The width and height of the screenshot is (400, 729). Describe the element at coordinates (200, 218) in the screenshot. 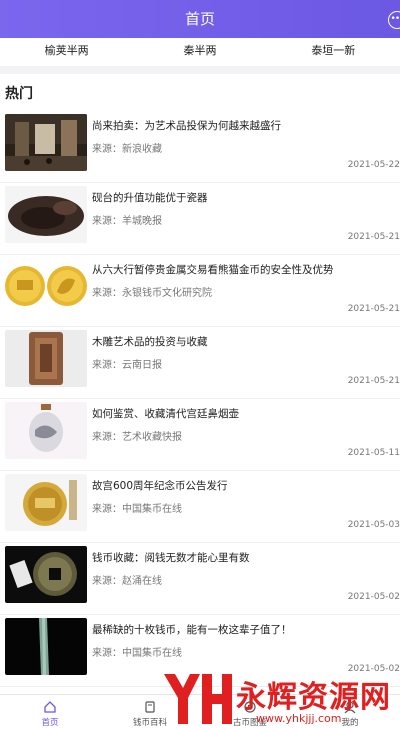

I see `news-item: 砚台的升值功能优于瓷器 来源：羊城晚报 2021-05-21` at that location.